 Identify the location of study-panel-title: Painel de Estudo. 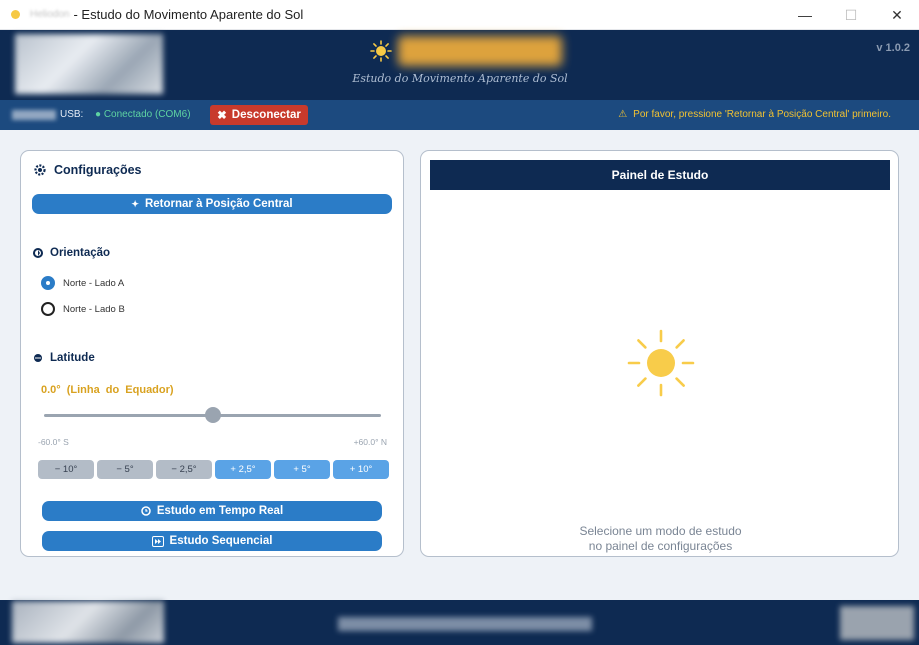
(660, 175).